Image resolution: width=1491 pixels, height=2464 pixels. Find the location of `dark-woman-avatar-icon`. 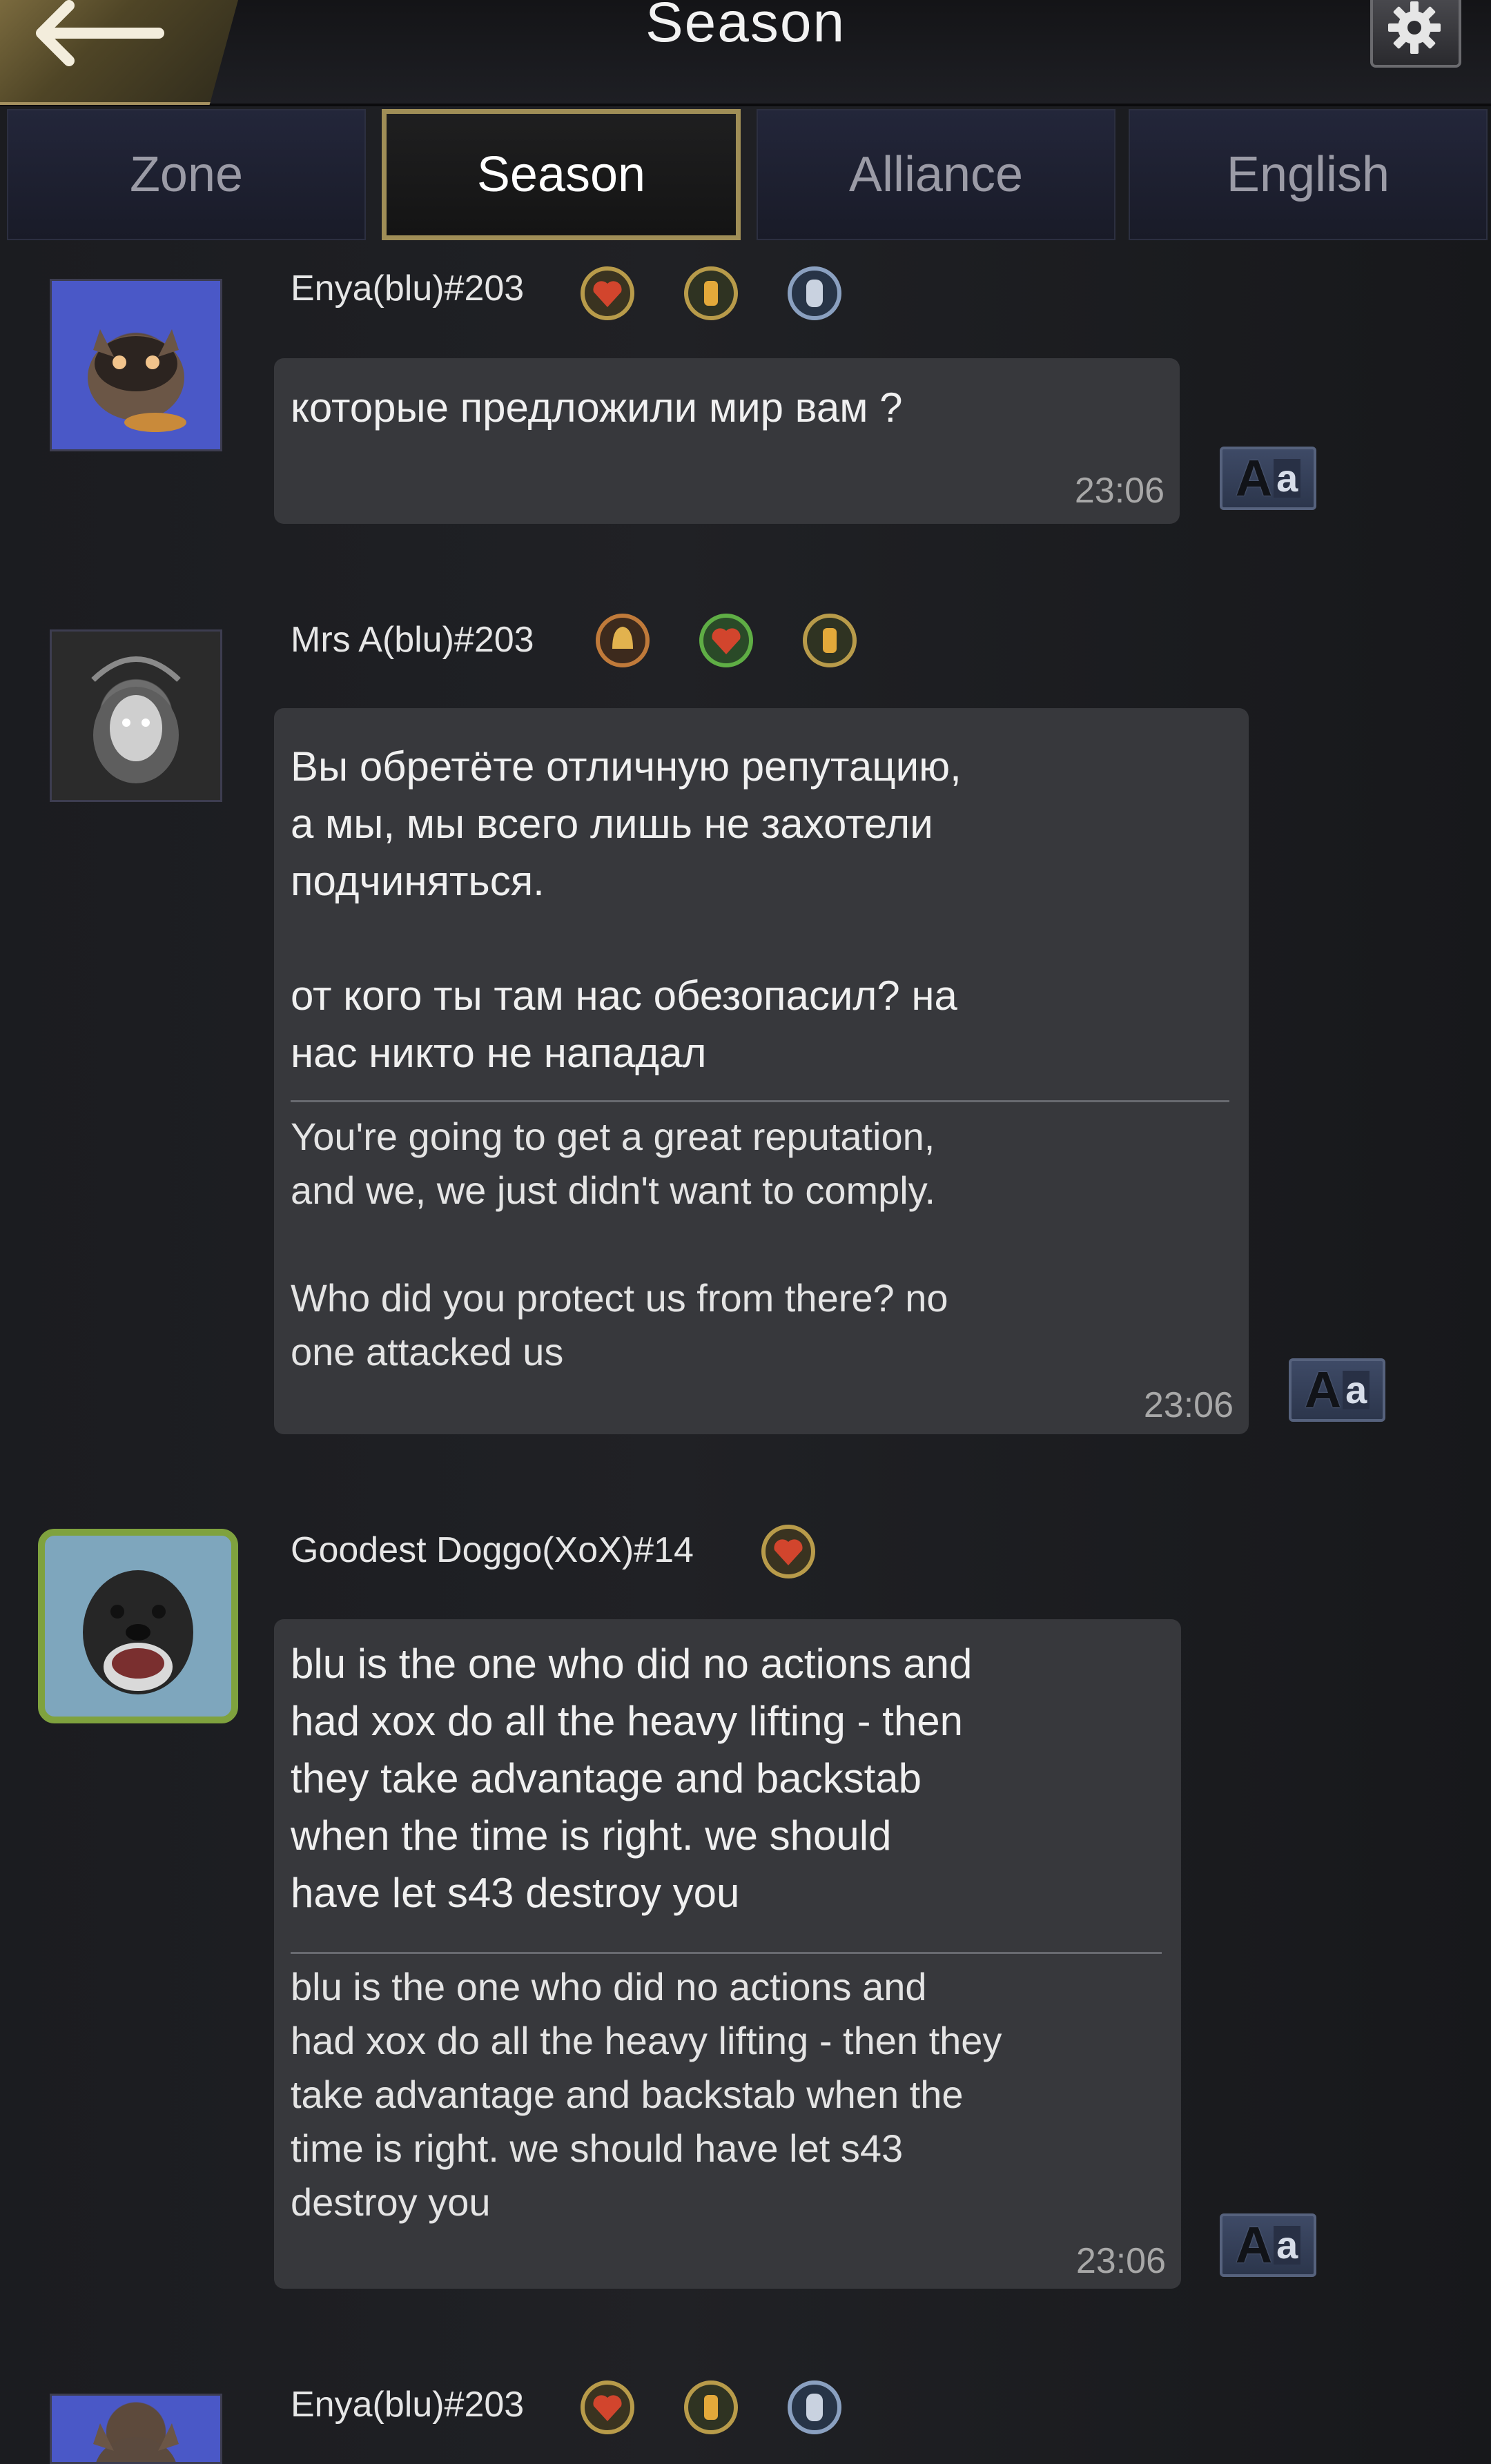

dark-woman-avatar-icon is located at coordinates (136, 720).